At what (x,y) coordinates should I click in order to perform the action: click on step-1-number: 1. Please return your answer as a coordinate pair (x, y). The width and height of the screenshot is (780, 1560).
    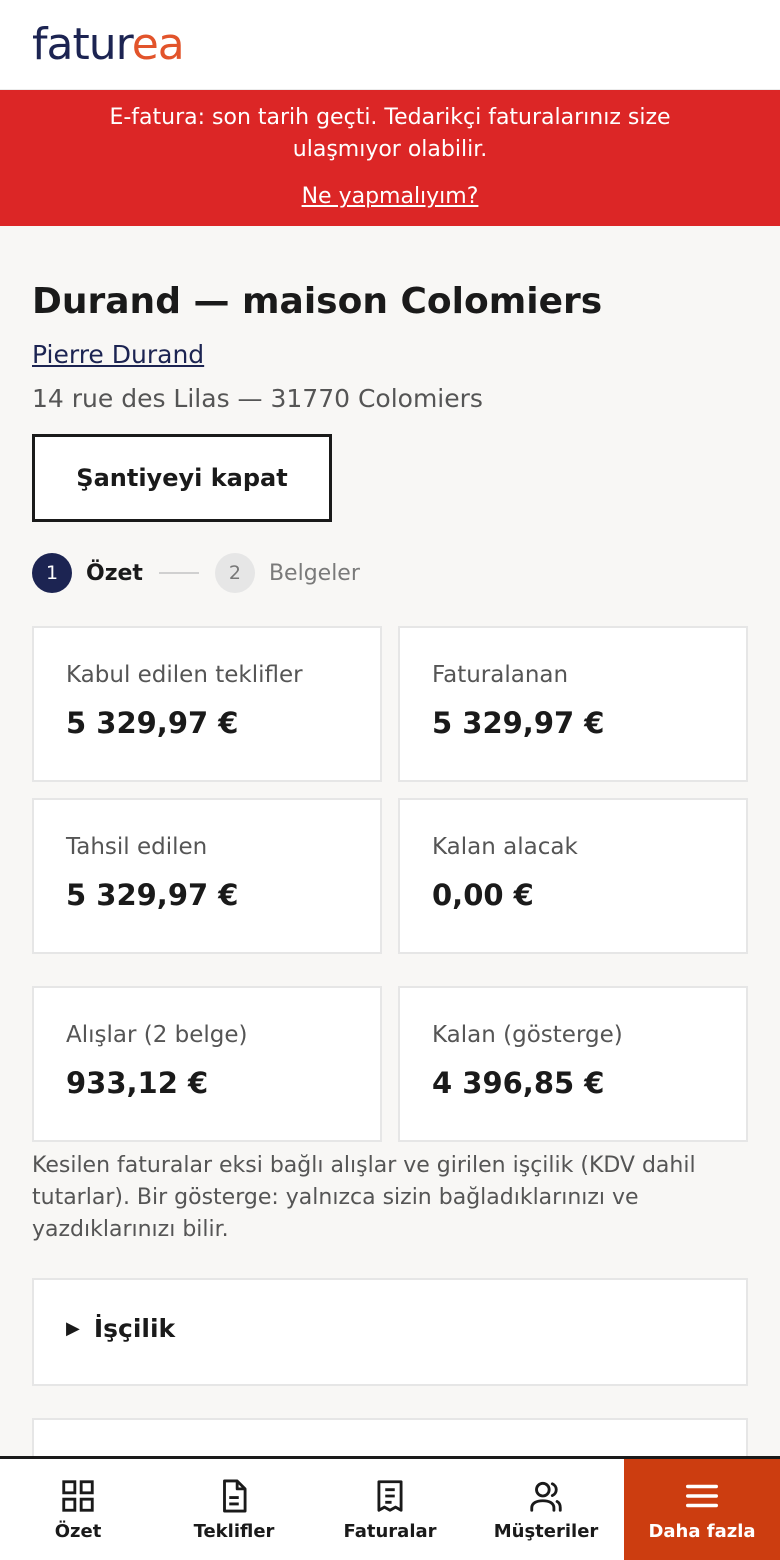
    Looking at the image, I should click on (52, 573).